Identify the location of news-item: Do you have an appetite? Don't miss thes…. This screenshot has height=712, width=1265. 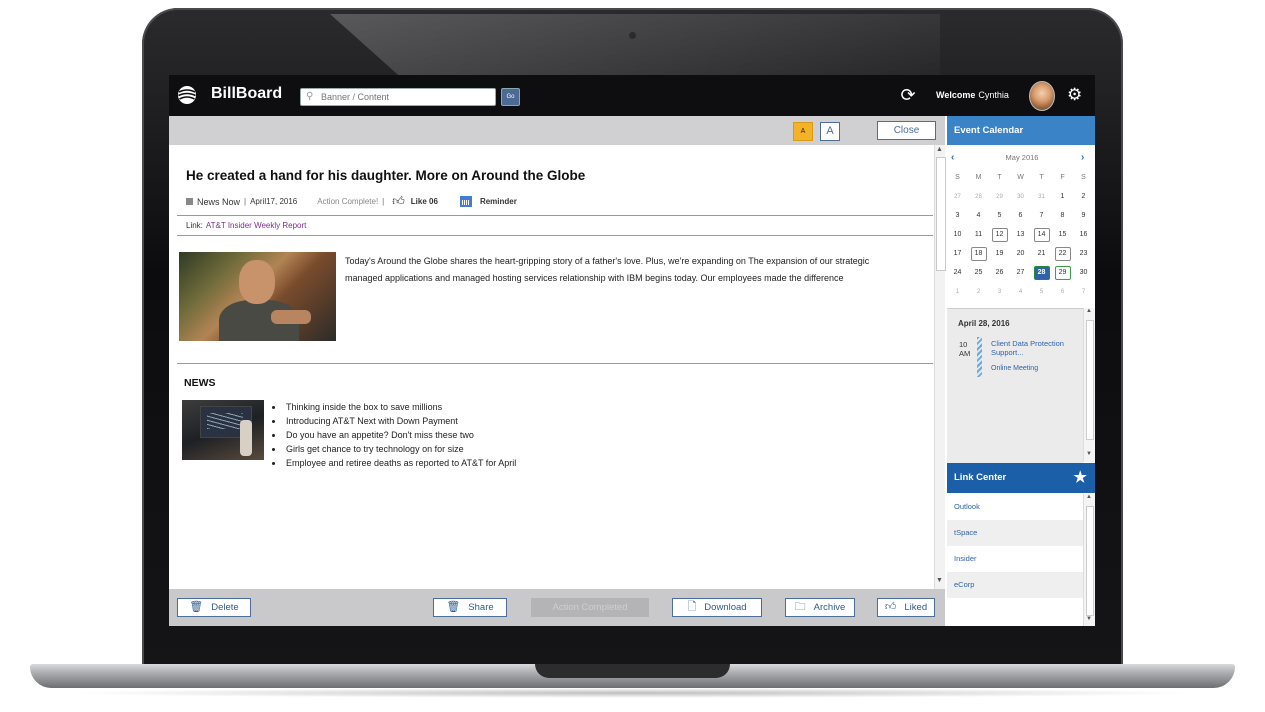
(400, 435).